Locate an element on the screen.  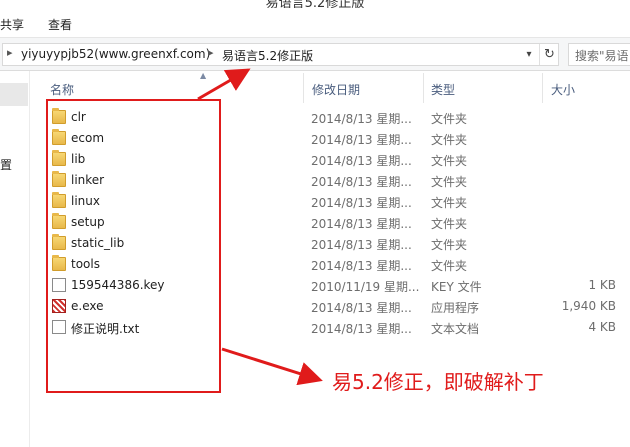
address-dropdown-icon: ▾ is located at coordinates (529, 54).